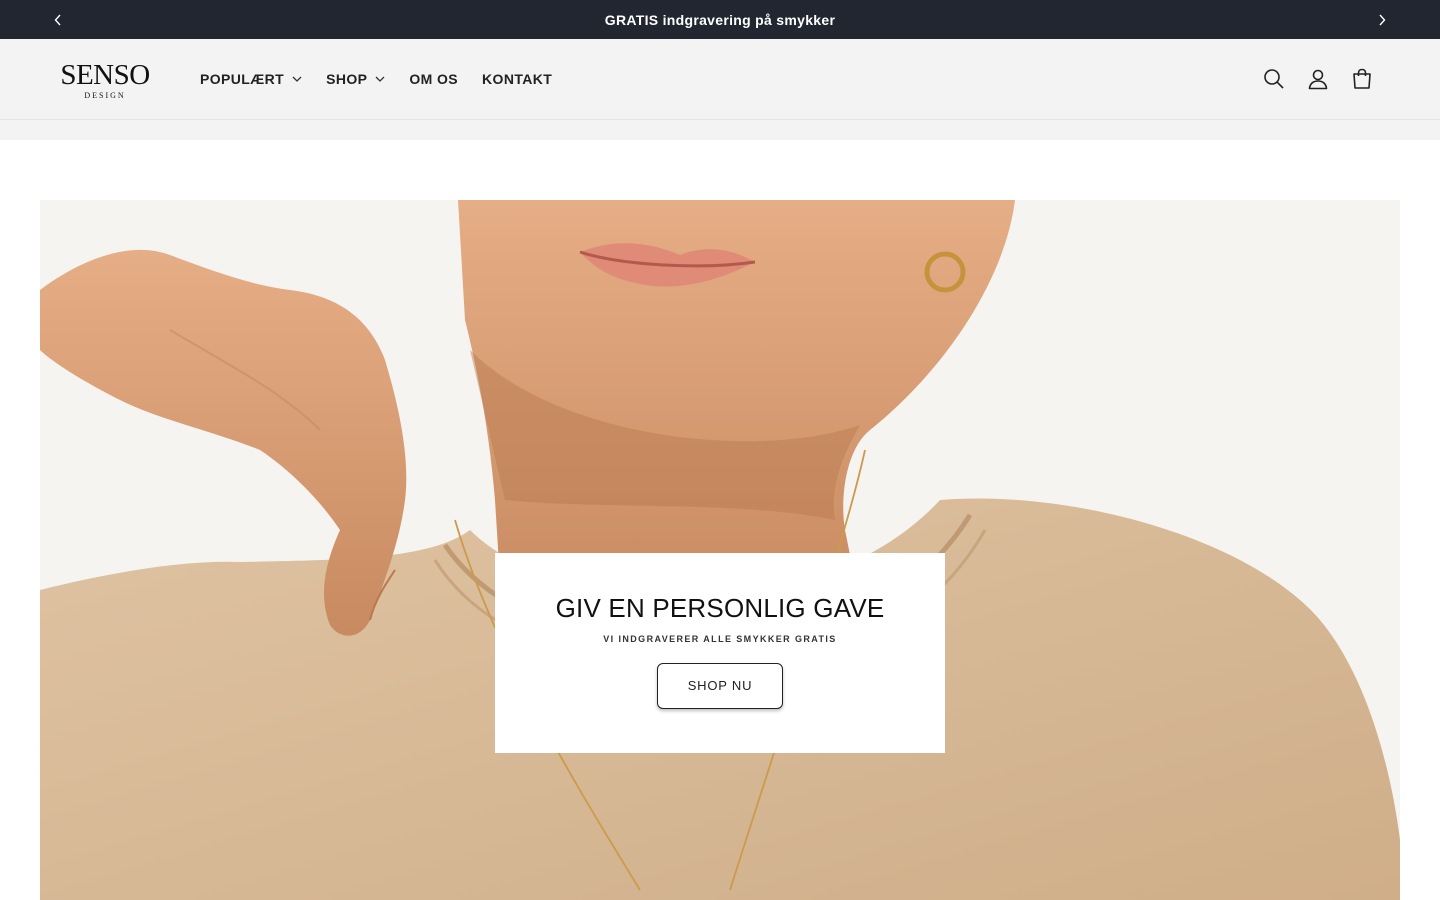 Image resolution: width=1440 pixels, height=900 pixels. I want to click on announcement-prev-button, so click(58, 19).